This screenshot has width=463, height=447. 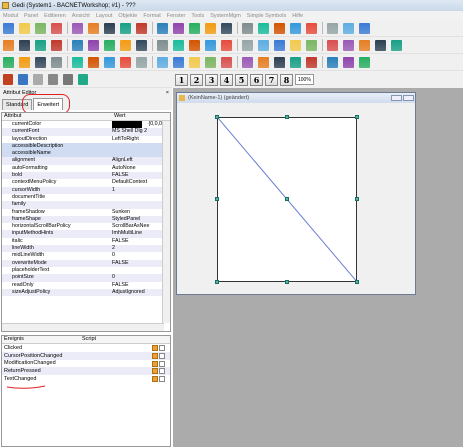 What do you see at coordinates (83, 327) in the screenshot?
I see `horizontal-scrollbar` at bounding box center [83, 327].